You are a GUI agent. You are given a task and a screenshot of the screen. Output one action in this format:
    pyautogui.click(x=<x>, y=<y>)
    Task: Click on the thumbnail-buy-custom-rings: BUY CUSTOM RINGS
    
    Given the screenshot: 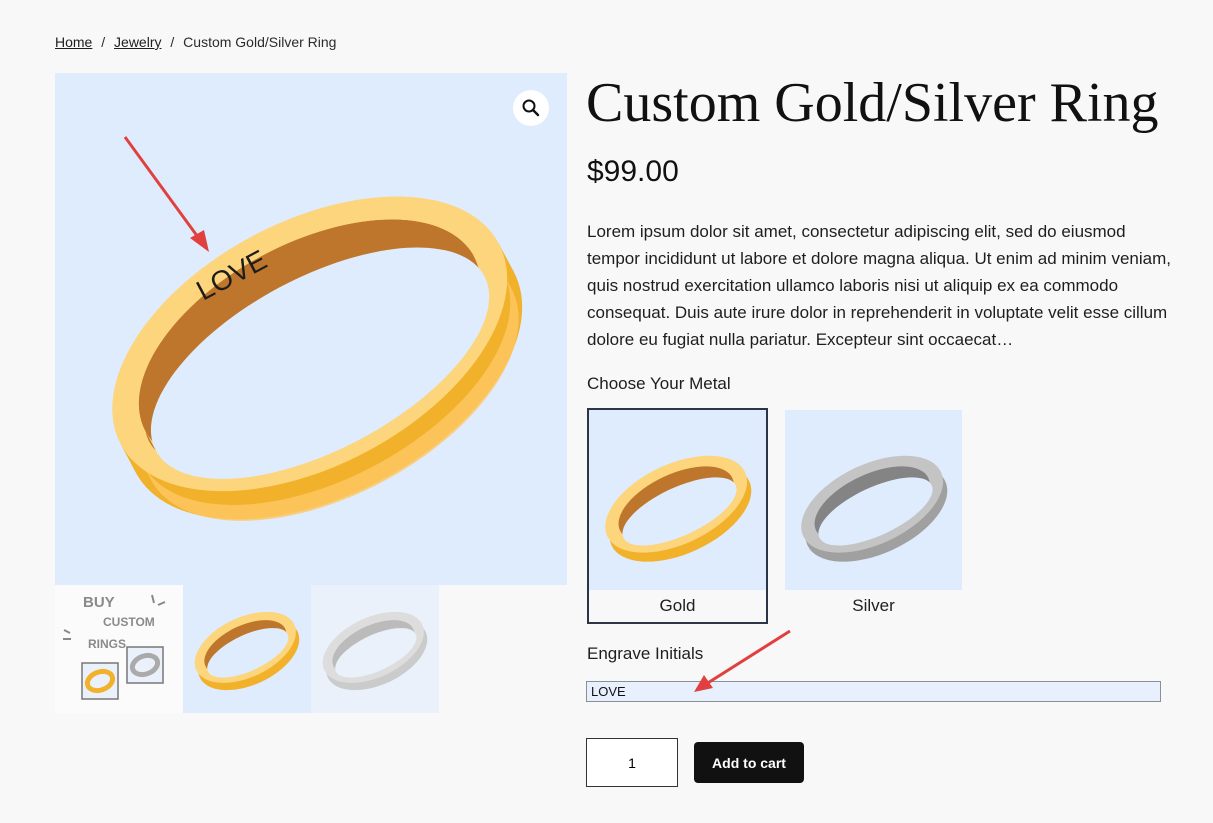 What is the action you would take?
    pyautogui.click(x=119, y=649)
    